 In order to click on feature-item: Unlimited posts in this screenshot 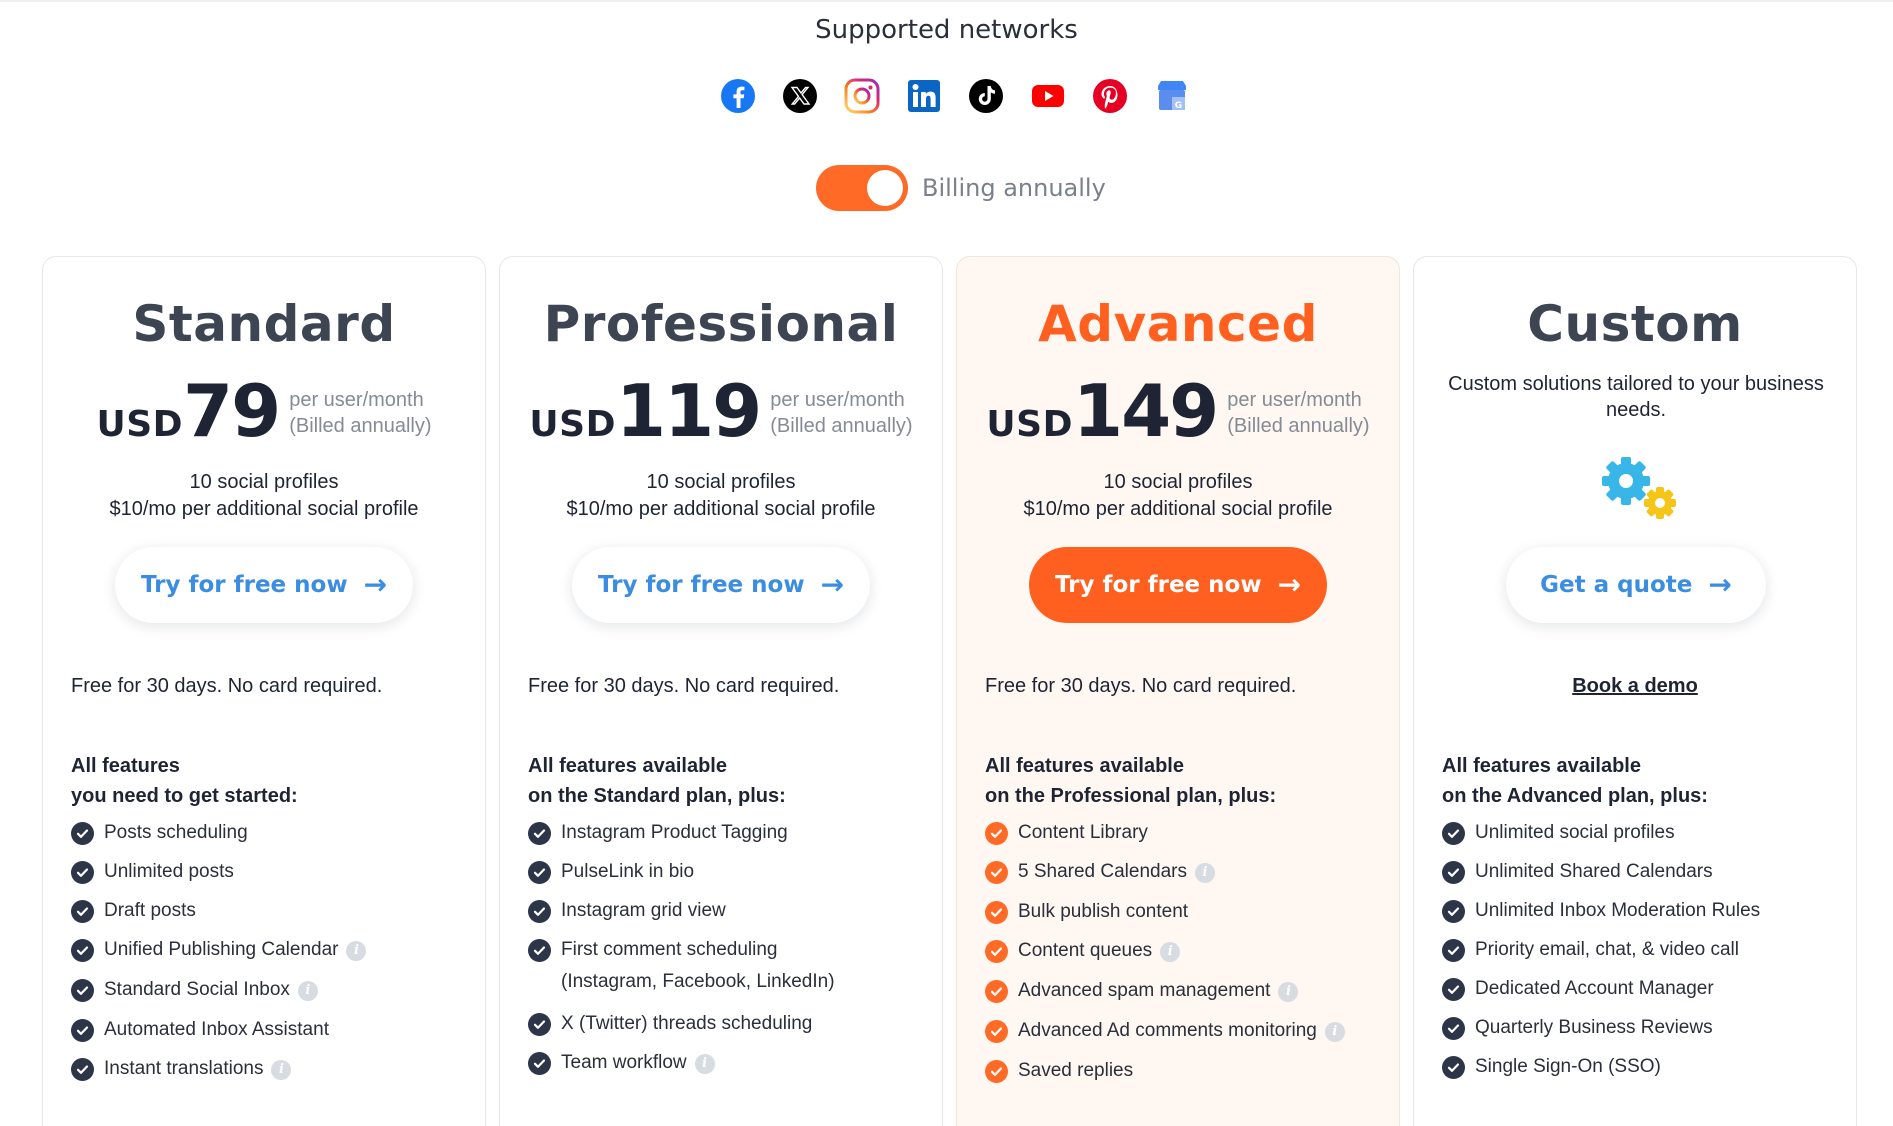, I will do `click(271, 872)`.